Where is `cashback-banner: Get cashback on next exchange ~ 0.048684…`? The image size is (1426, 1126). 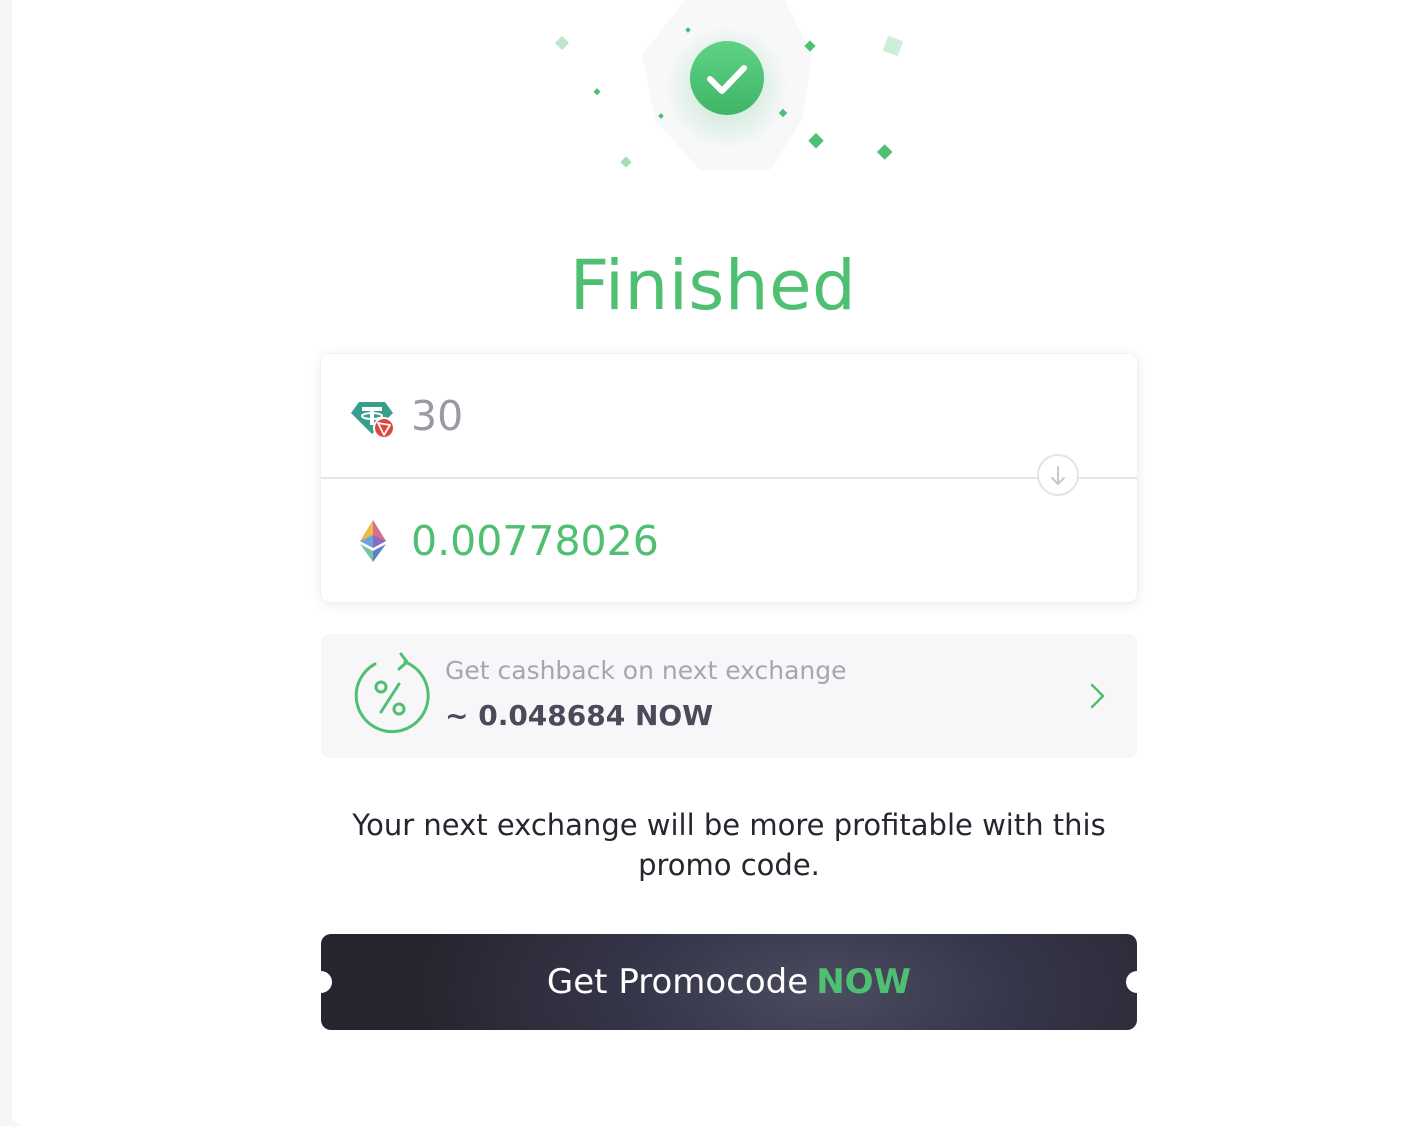 cashback-banner: Get cashback on next exchange ~ 0.048684… is located at coordinates (729, 696).